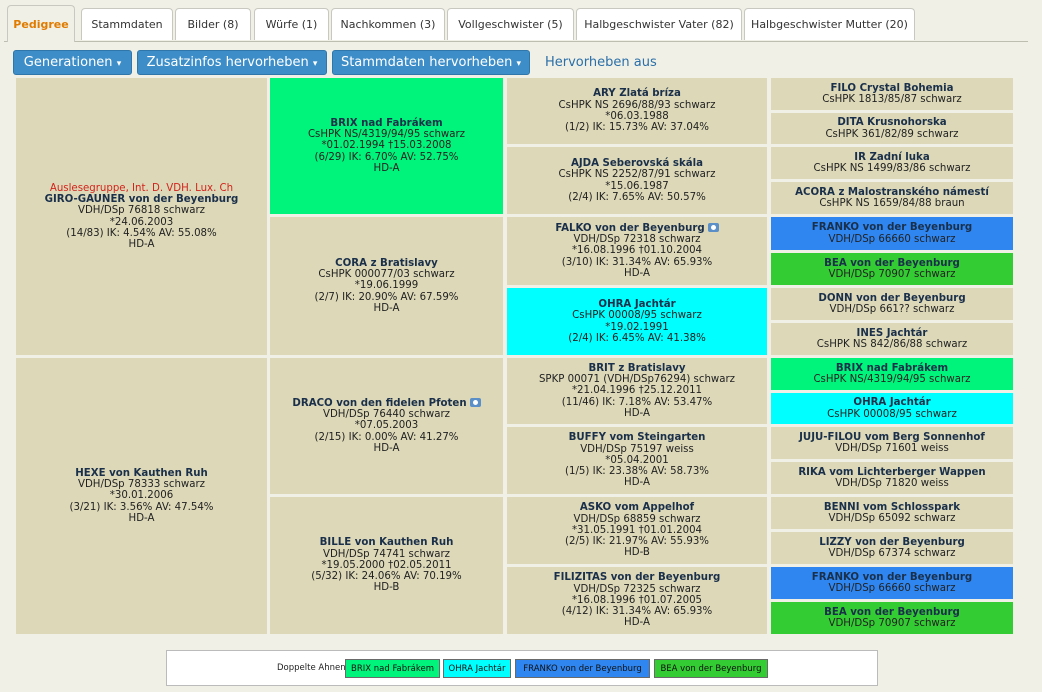 This screenshot has width=1042, height=692. Describe the element at coordinates (213, 24) in the screenshot. I see `tab-bilder: Bilder (8)` at that location.